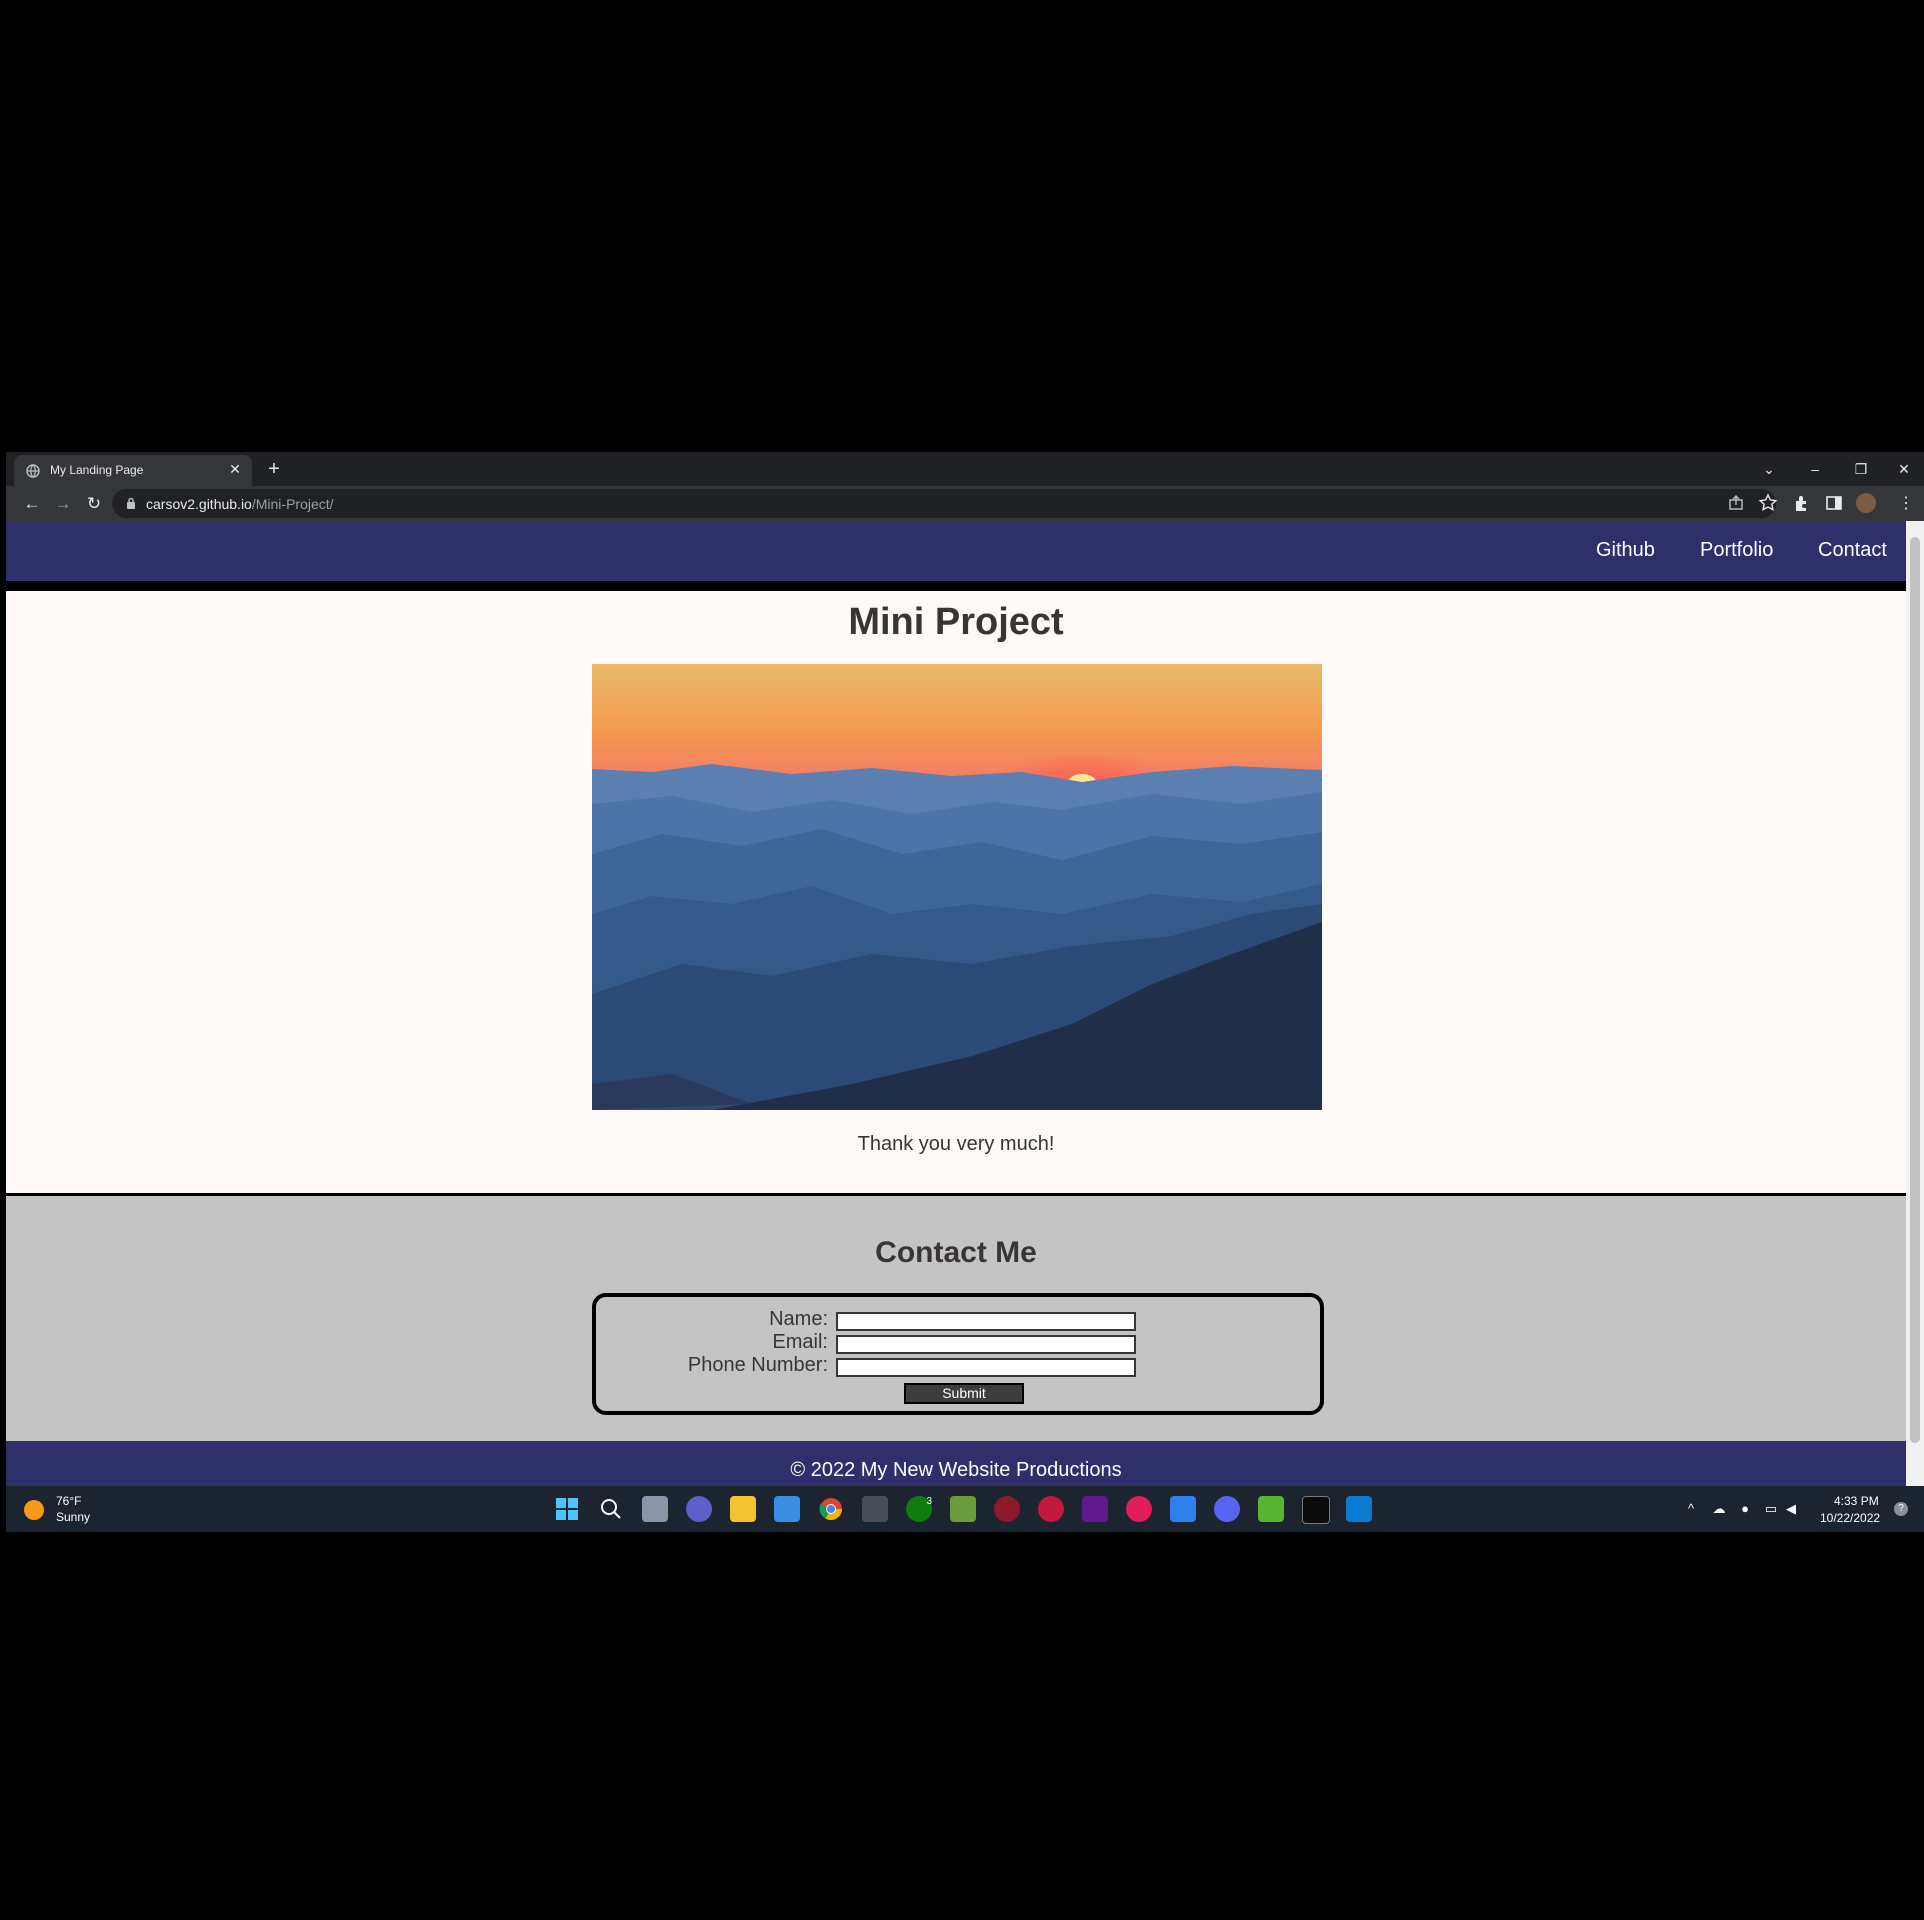  What do you see at coordinates (1856, 1501) in the screenshot?
I see `clock-time: 4:33 PM` at bounding box center [1856, 1501].